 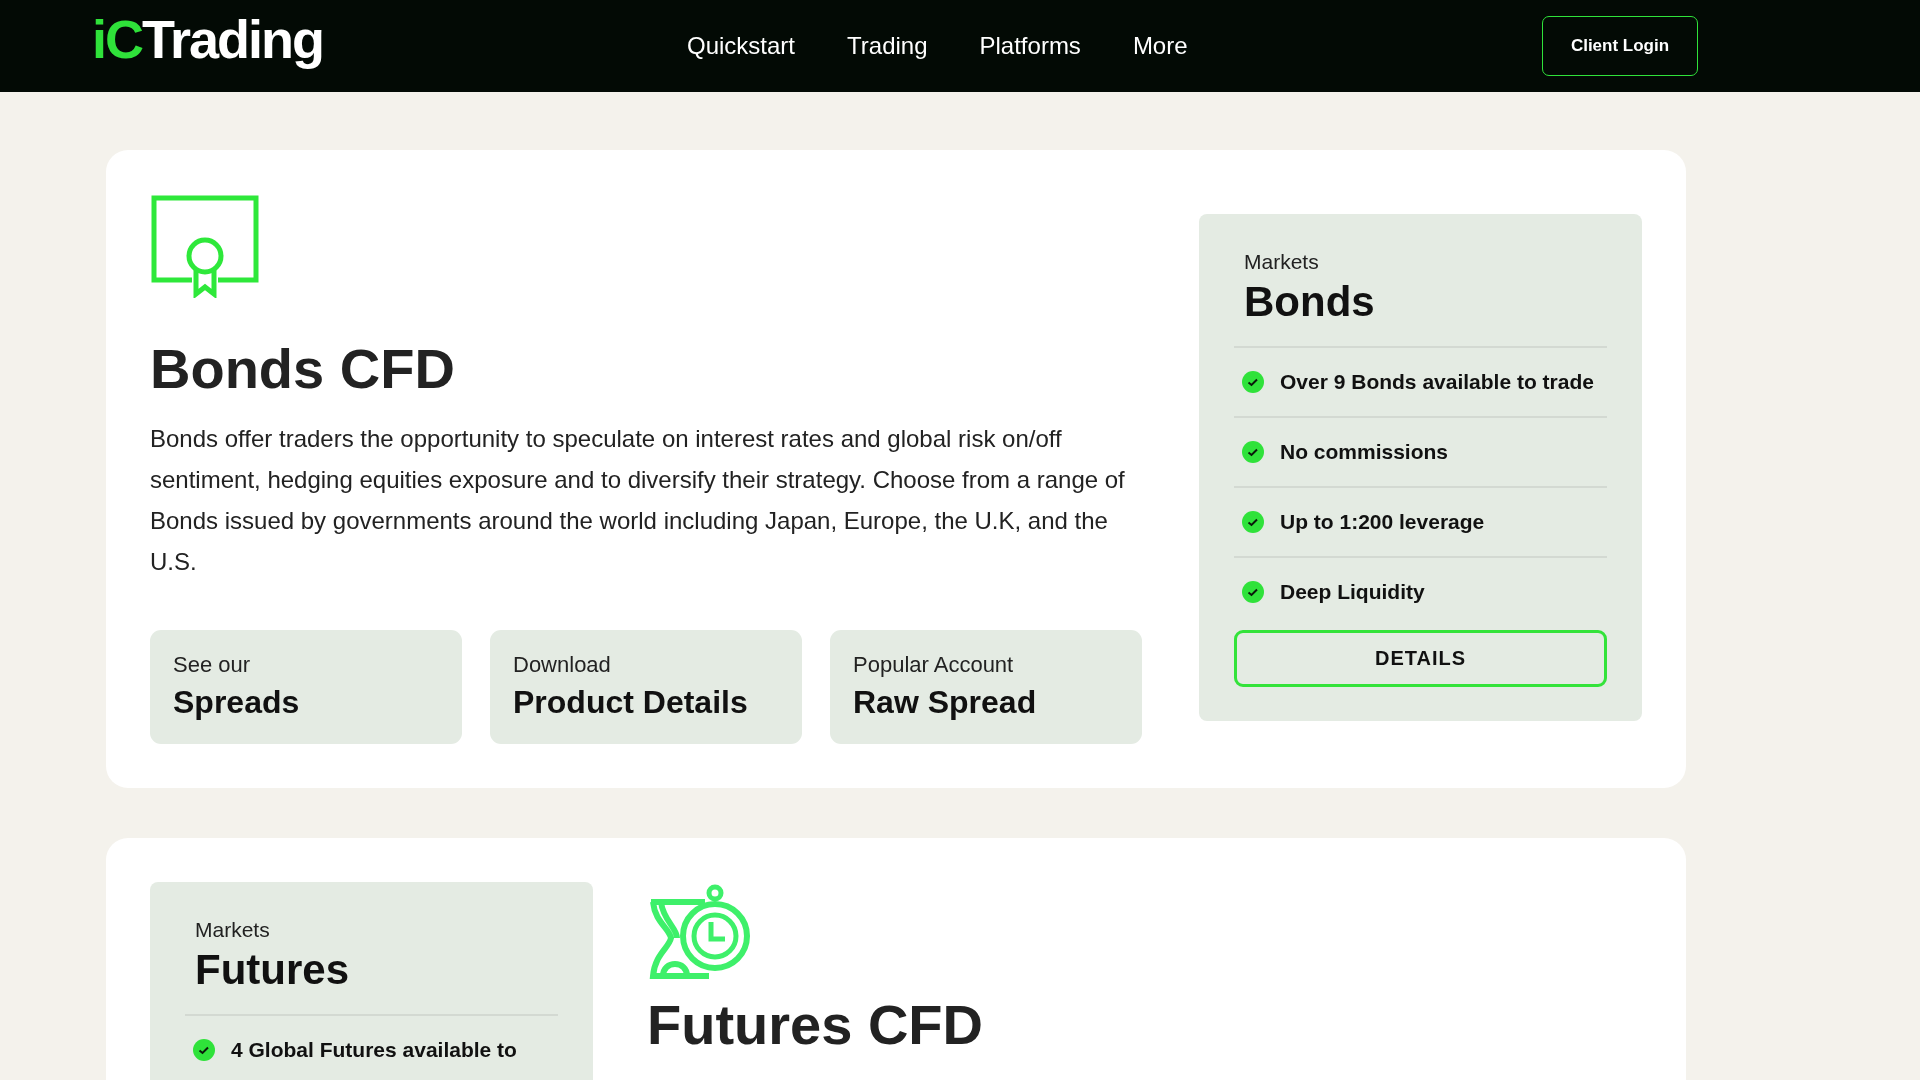 What do you see at coordinates (205, 246) in the screenshot?
I see `certificate-icon` at bounding box center [205, 246].